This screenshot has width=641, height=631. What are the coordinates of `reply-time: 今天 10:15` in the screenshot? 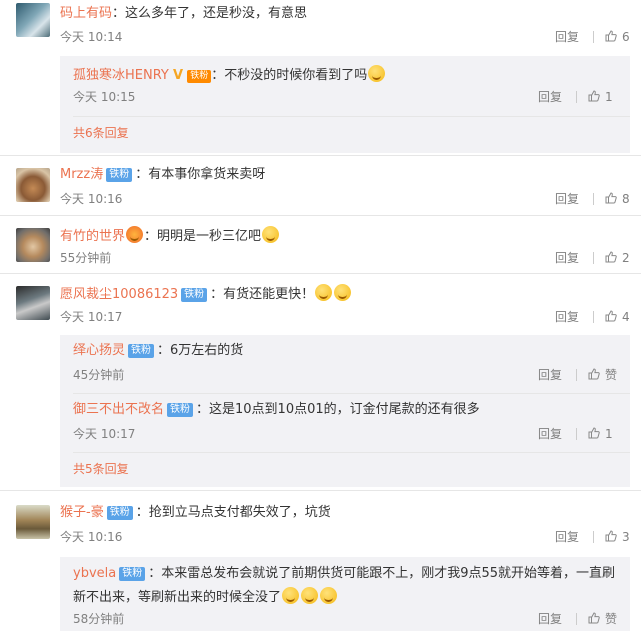 It's located at (104, 97).